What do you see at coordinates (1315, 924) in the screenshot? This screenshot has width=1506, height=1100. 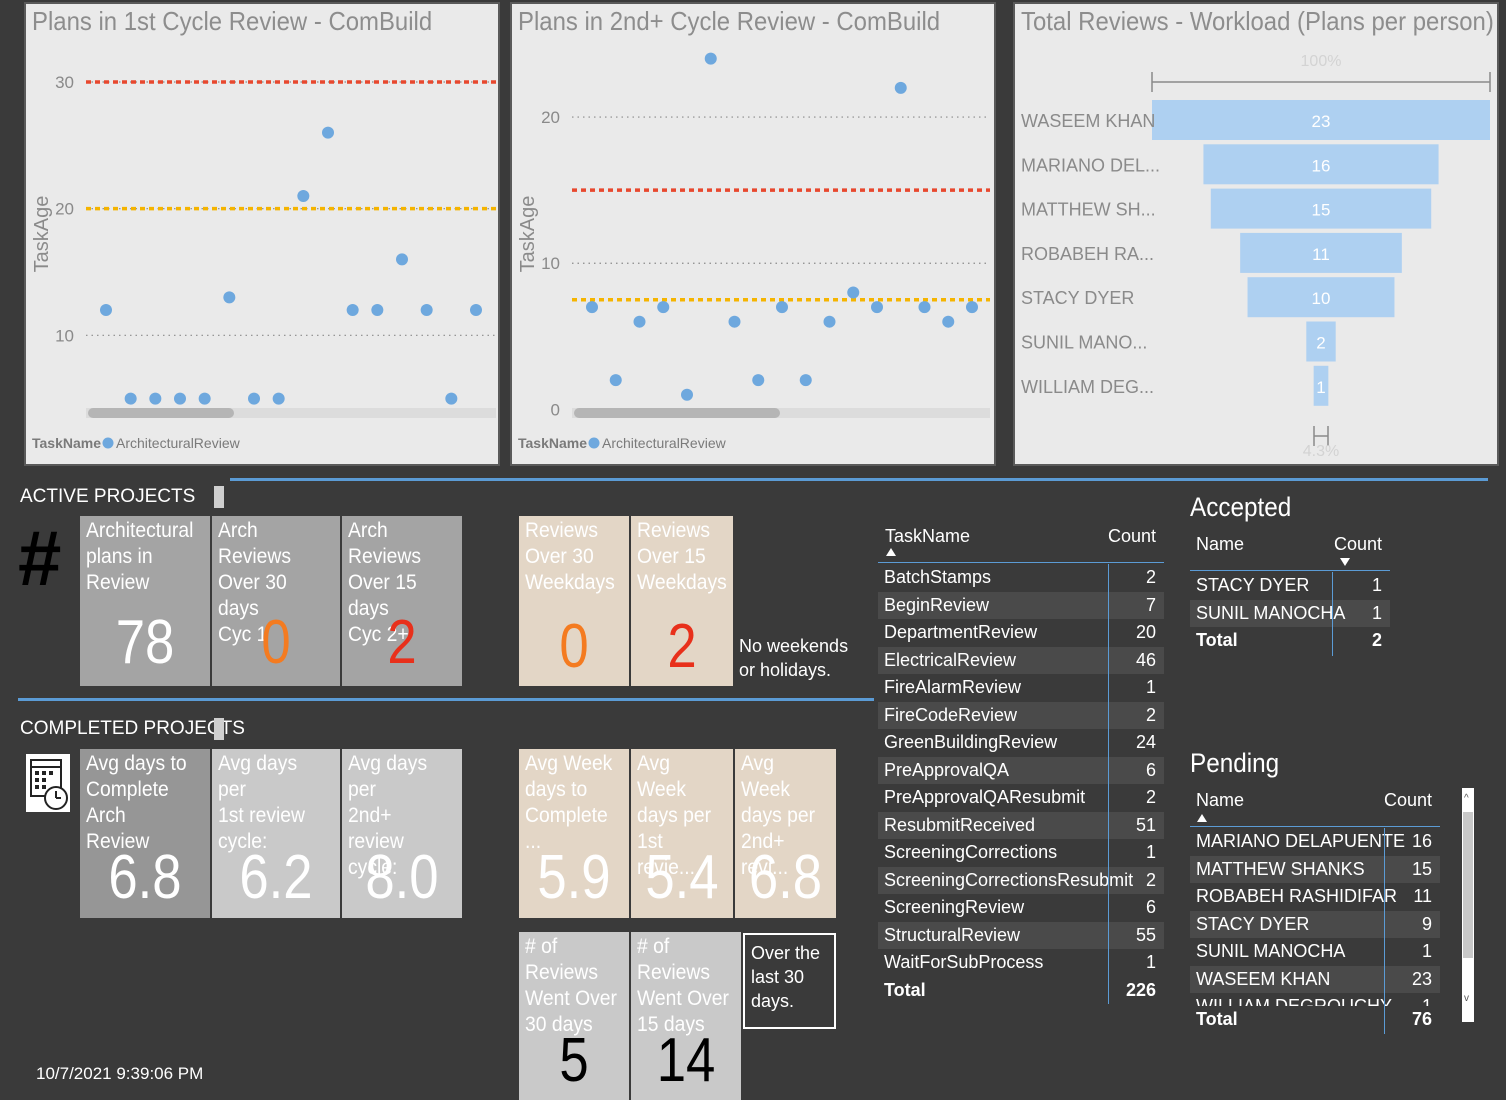 I see `table-row: STACY DYER 9` at bounding box center [1315, 924].